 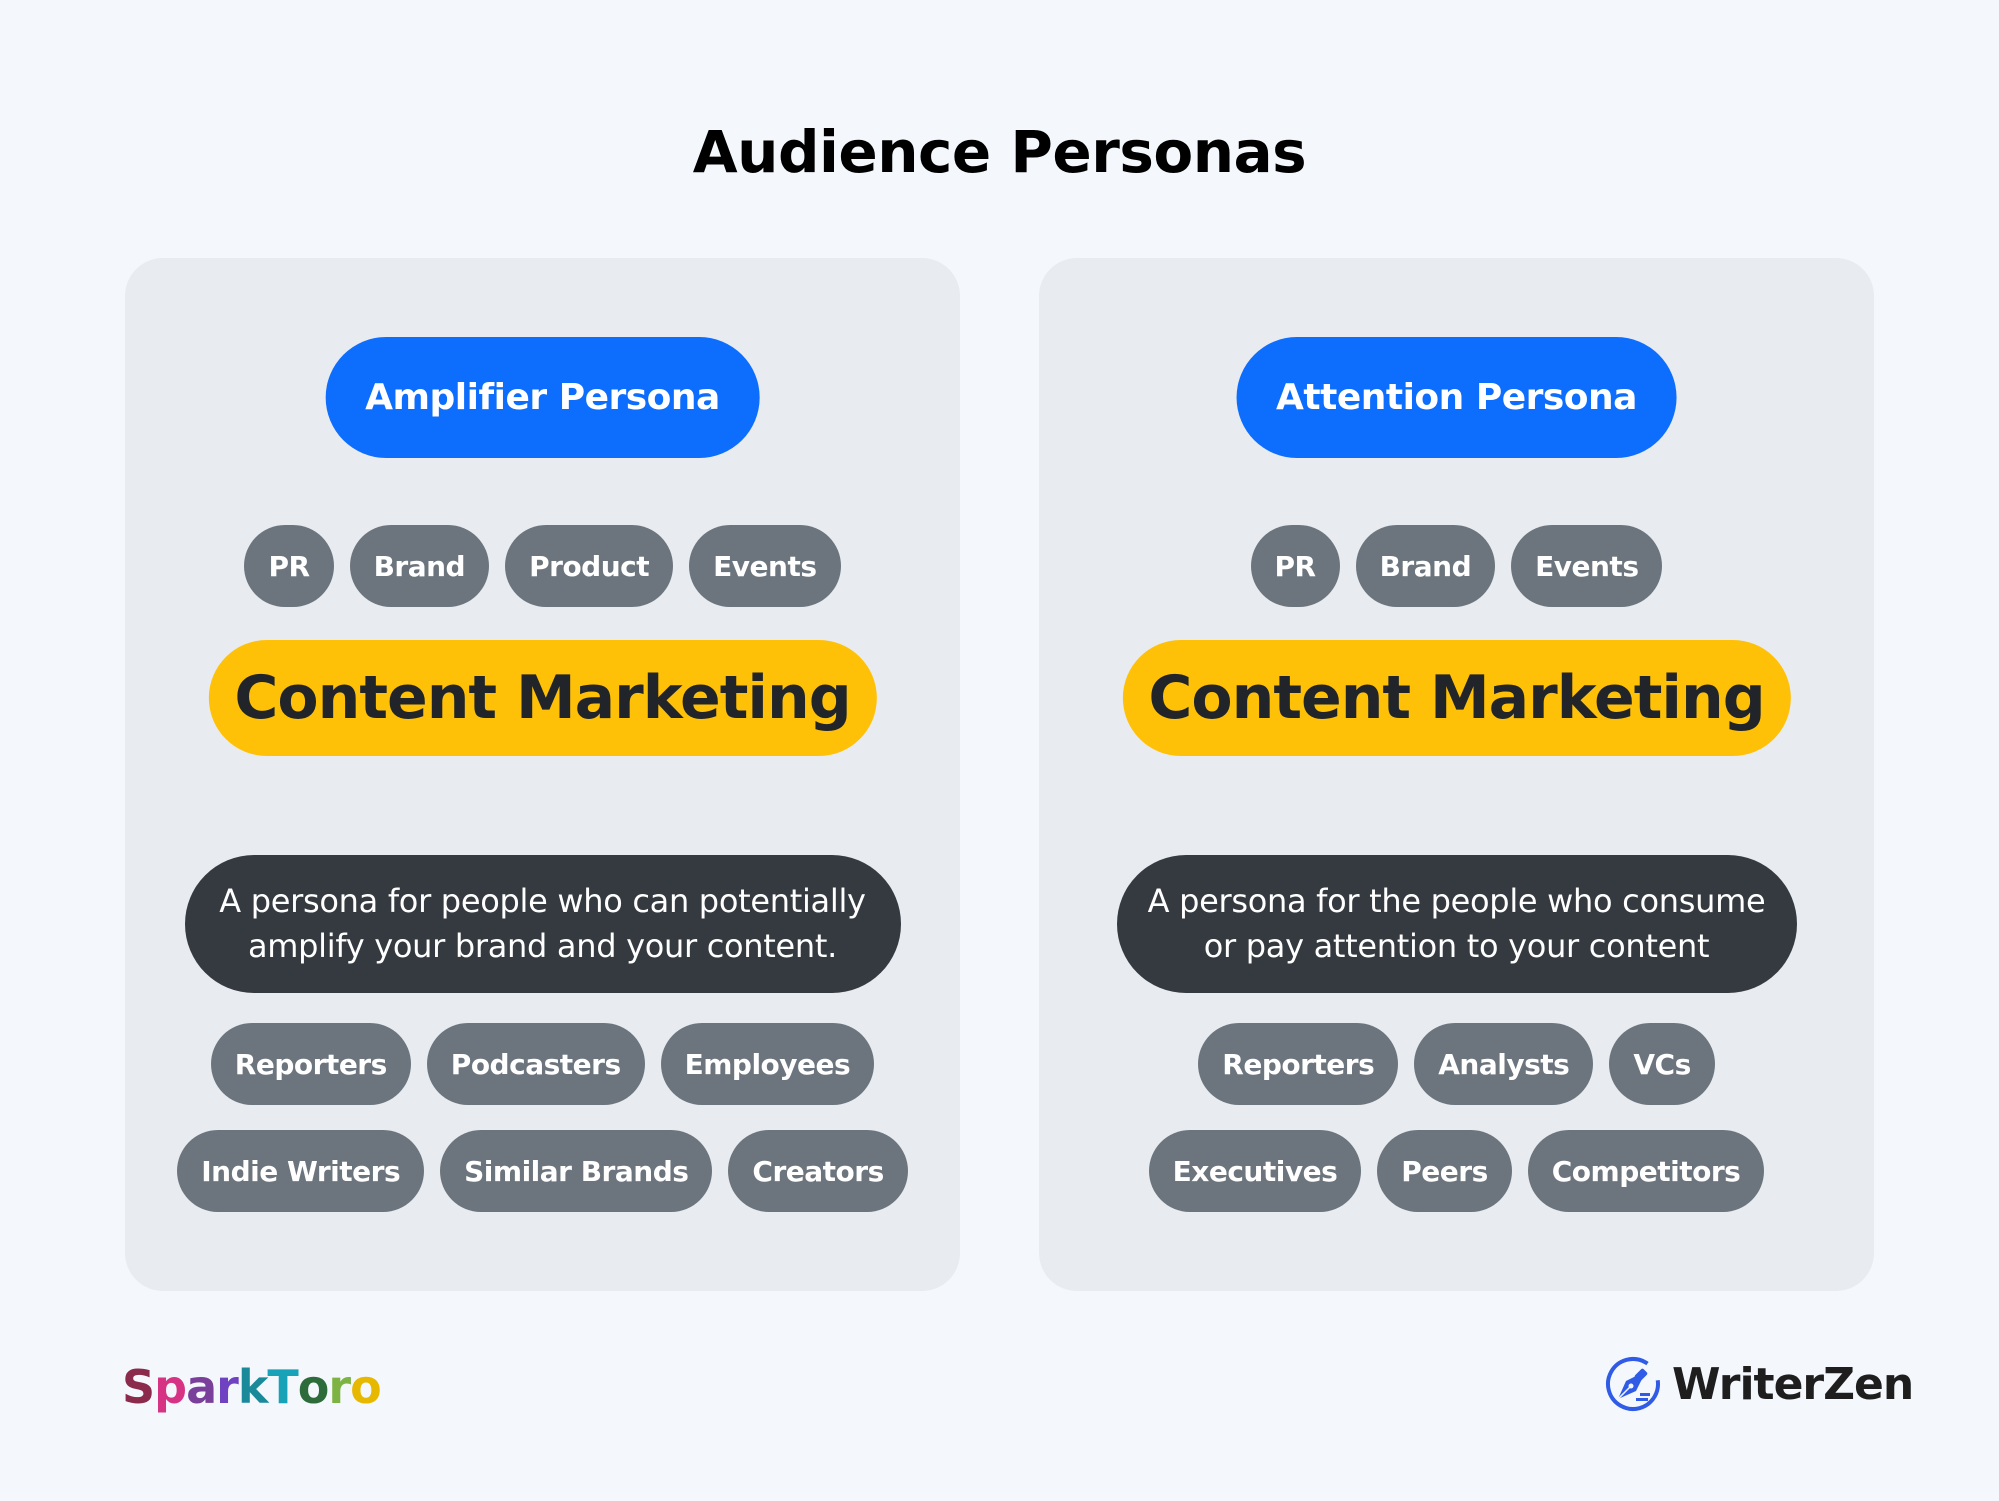 What do you see at coordinates (201, 1387) in the screenshot?
I see `logo-letter: a` at bounding box center [201, 1387].